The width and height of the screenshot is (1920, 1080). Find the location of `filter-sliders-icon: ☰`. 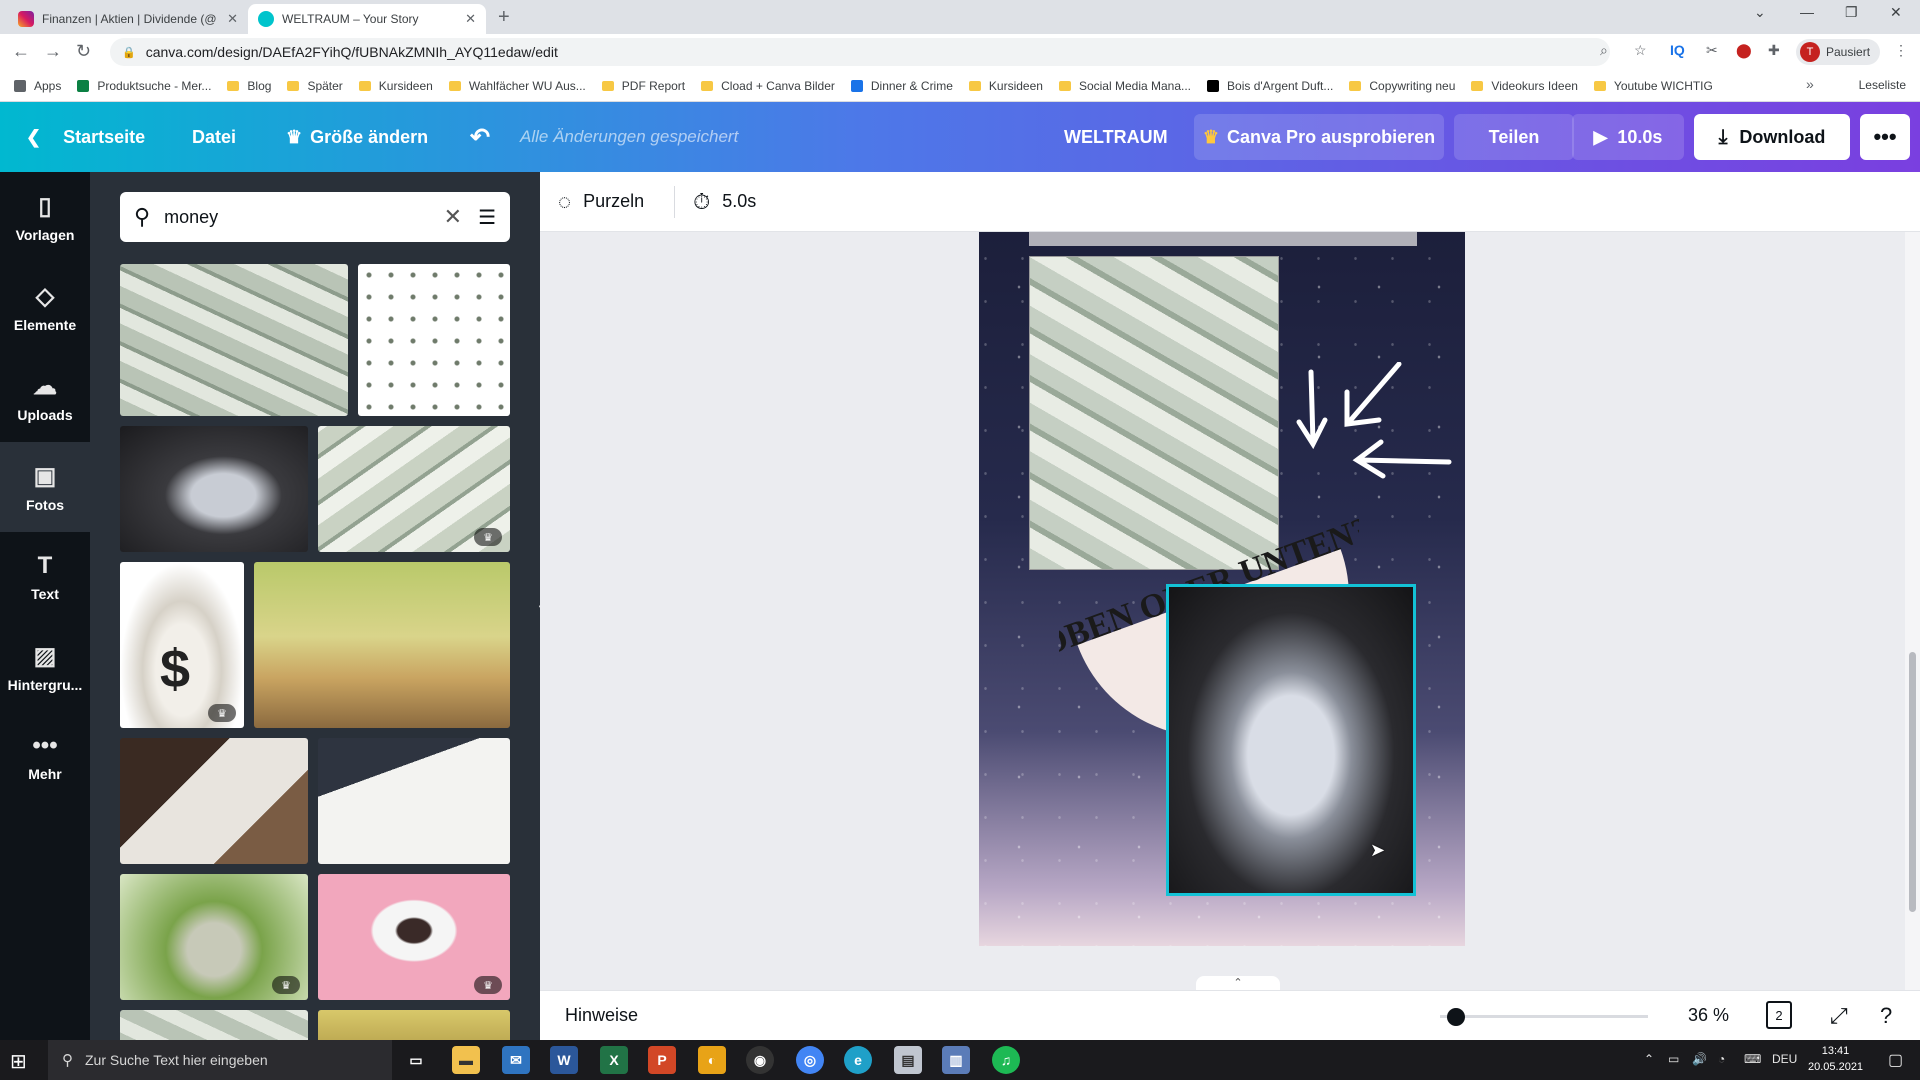

filter-sliders-icon: ☰ is located at coordinates (487, 217).